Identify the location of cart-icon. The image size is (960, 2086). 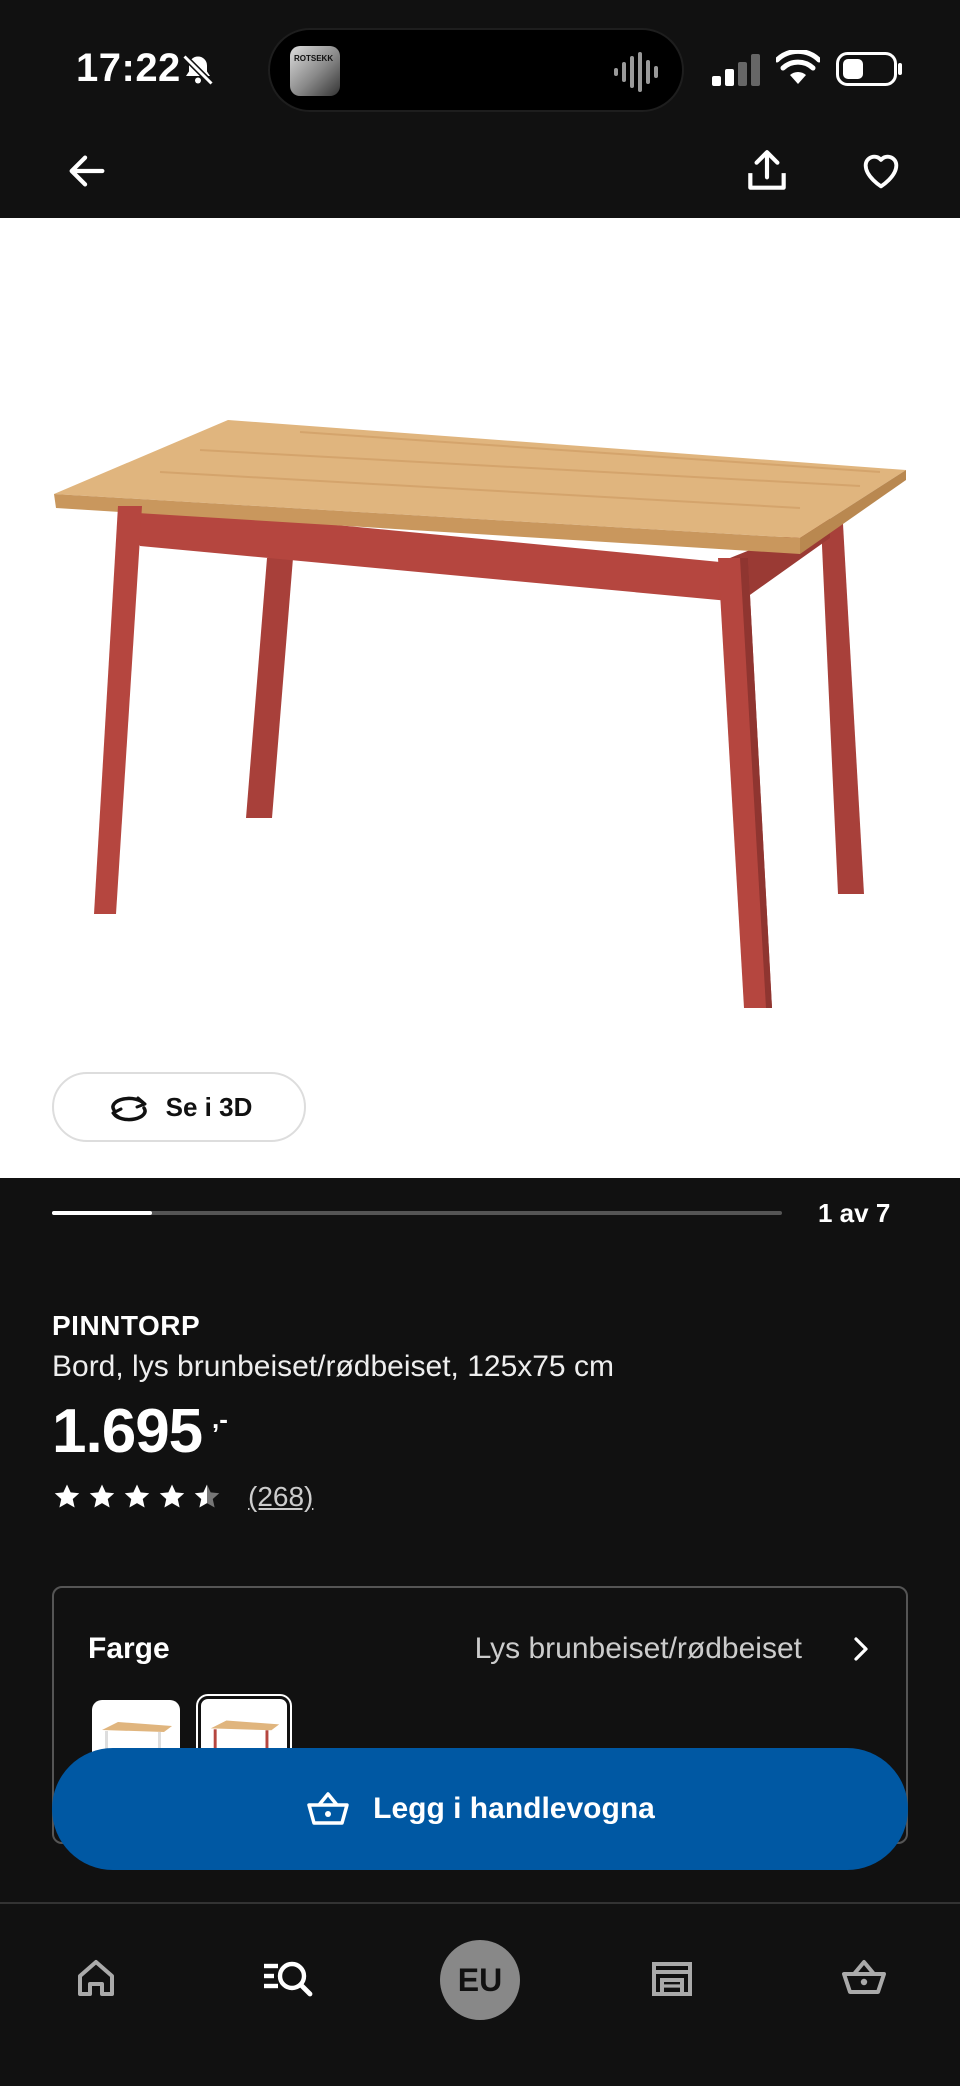
(864, 1978).